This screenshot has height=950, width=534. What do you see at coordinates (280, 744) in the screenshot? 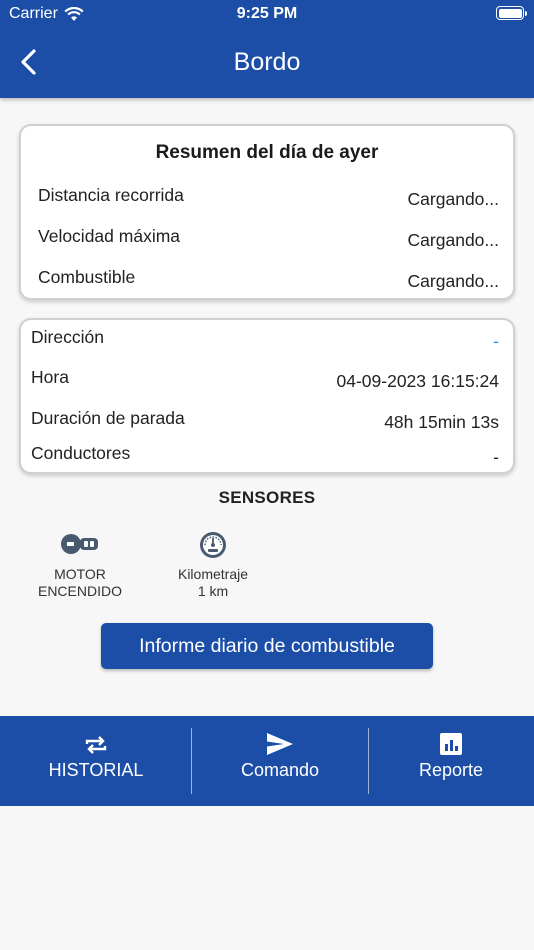
I see `send-icon` at bounding box center [280, 744].